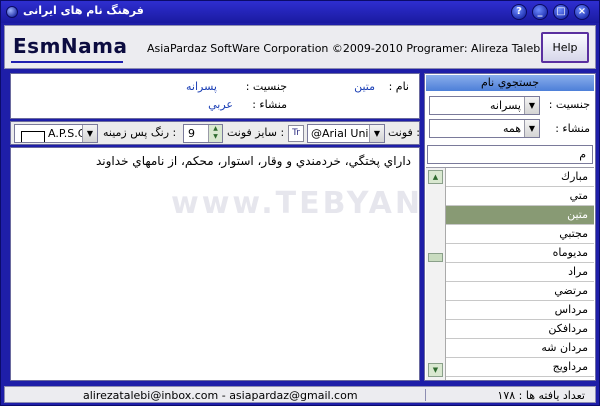  What do you see at coordinates (569, 104) in the screenshot?
I see `search-gender-label: جنسيت :` at bounding box center [569, 104].